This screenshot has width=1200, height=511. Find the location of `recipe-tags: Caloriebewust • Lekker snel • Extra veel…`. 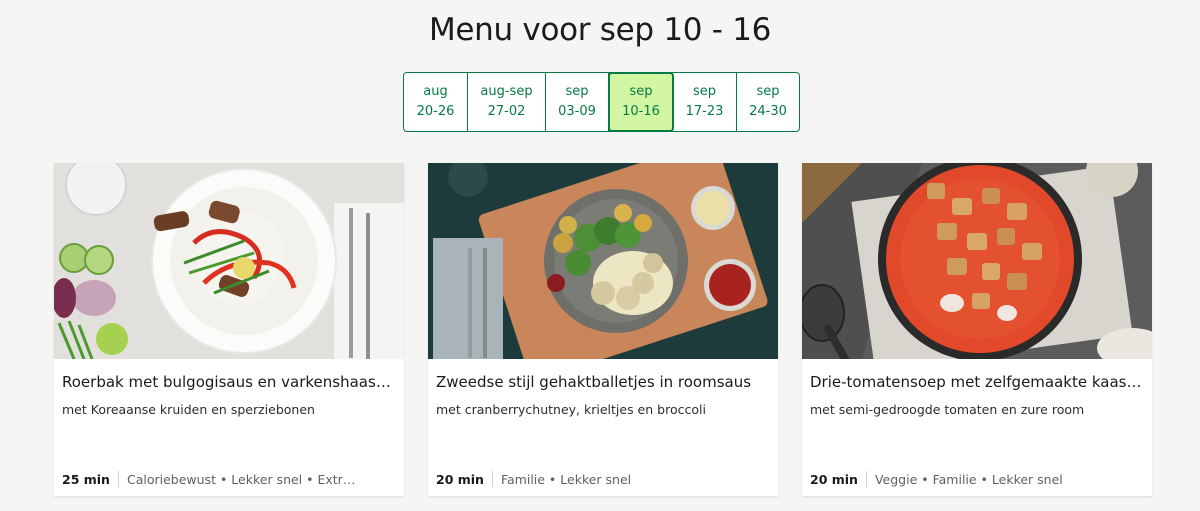

recipe-tags: Caloriebewust • Lekker snel • Extra veel… is located at coordinates (241, 479).